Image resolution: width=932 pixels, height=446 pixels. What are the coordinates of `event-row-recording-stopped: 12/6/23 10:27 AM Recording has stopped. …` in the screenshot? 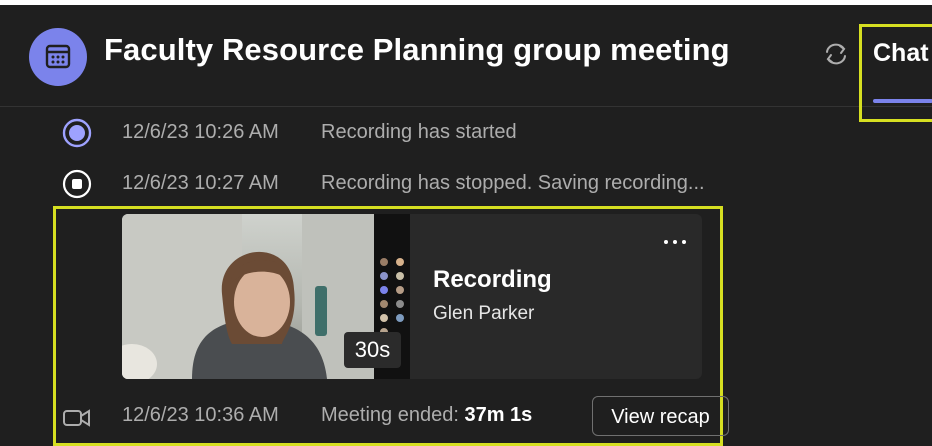 It's located at (466, 182).